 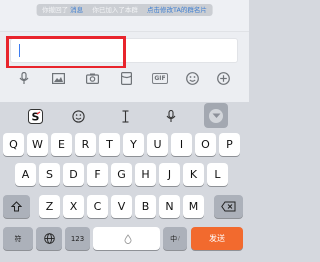 I want to click on shift-icon, so click(x=16, y=206).